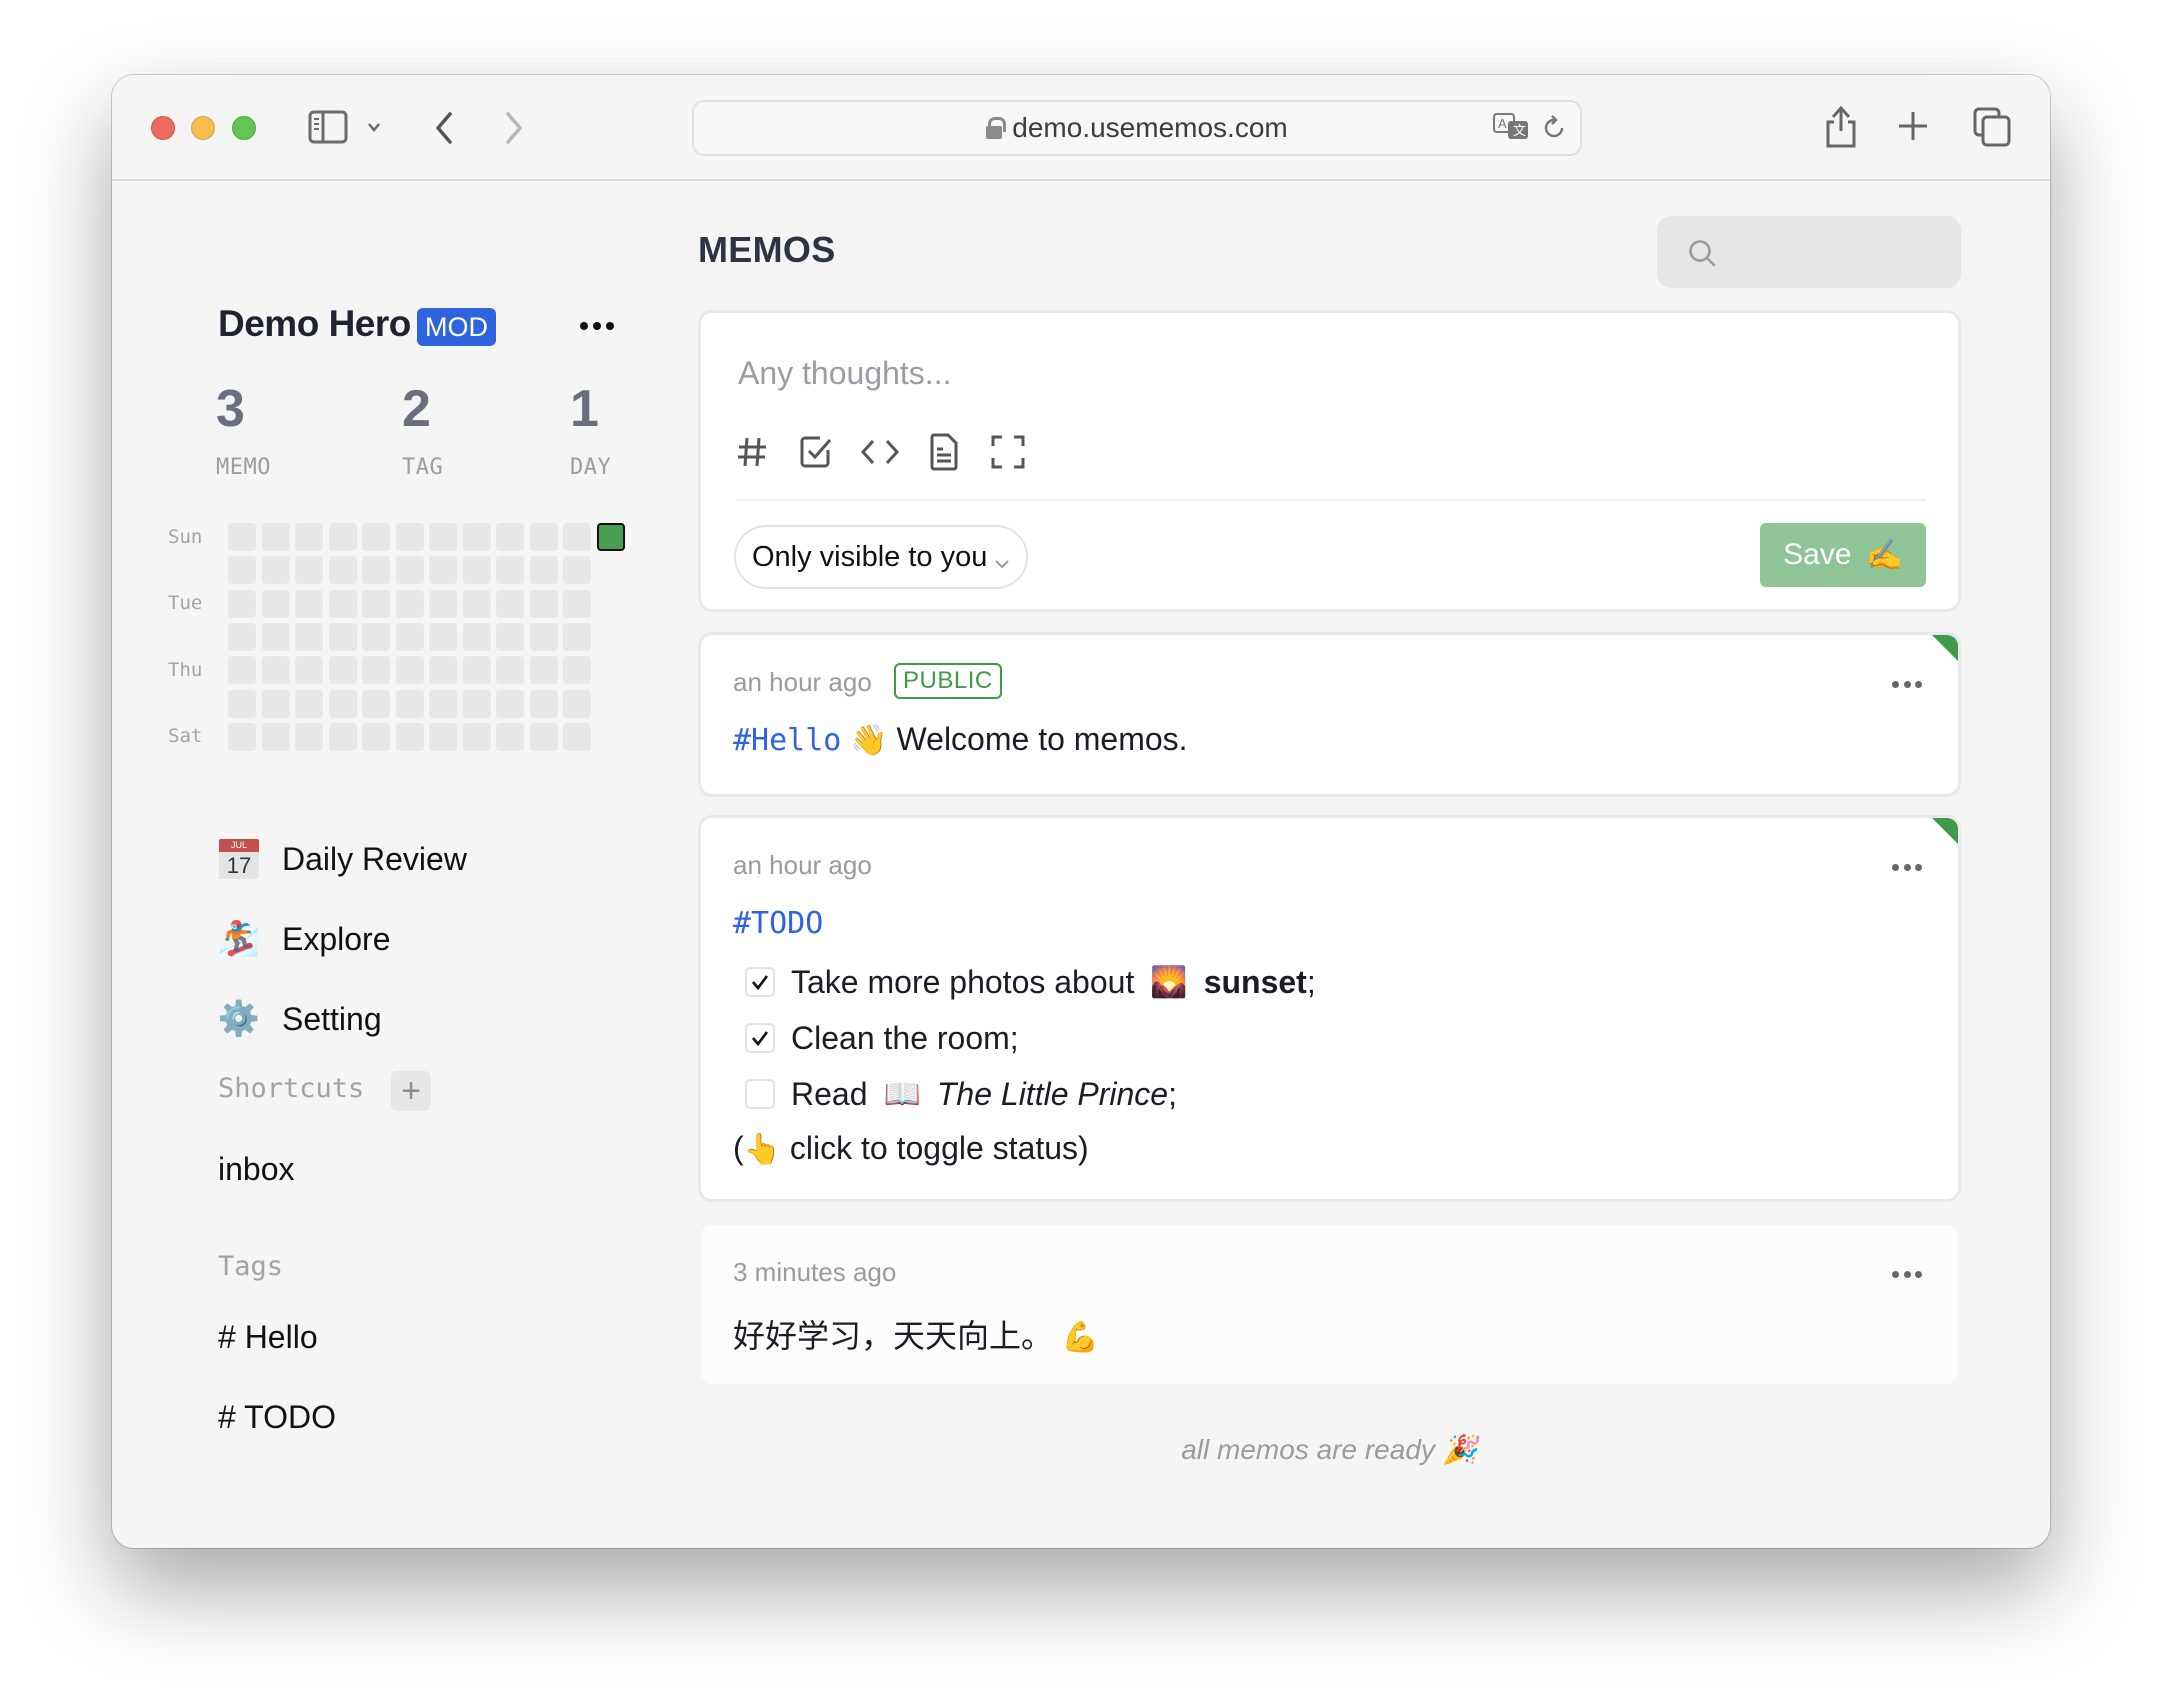  Describe the element at coordinates (514, 128) in the screenshot. I see `forward-icon` at that location.